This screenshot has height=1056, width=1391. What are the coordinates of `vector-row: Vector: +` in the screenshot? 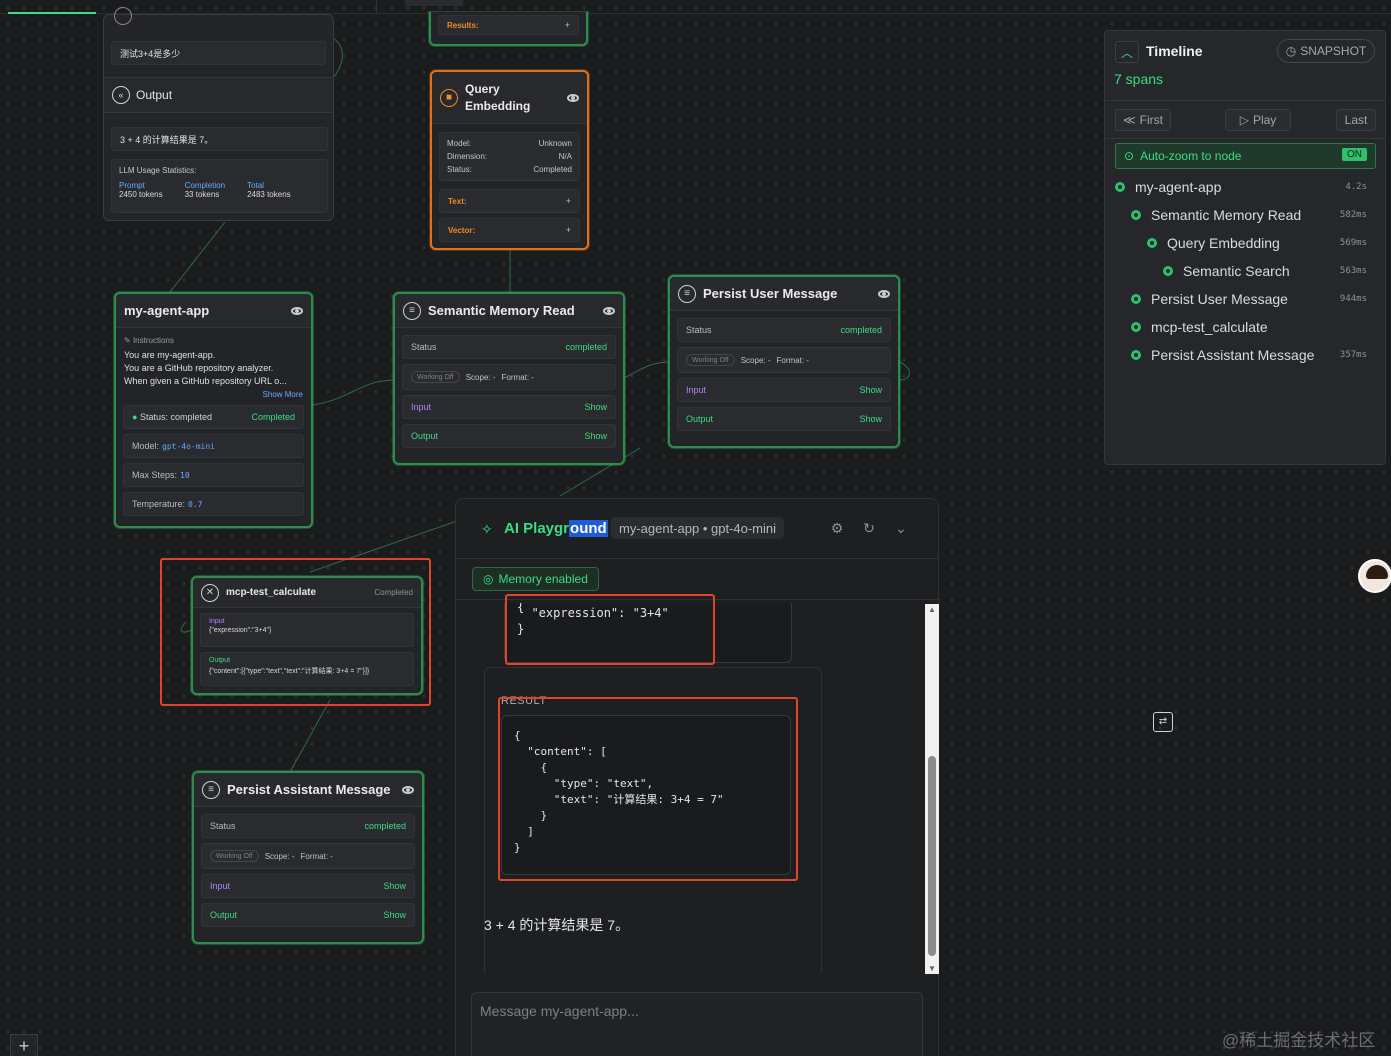 It's located at (509, 230).